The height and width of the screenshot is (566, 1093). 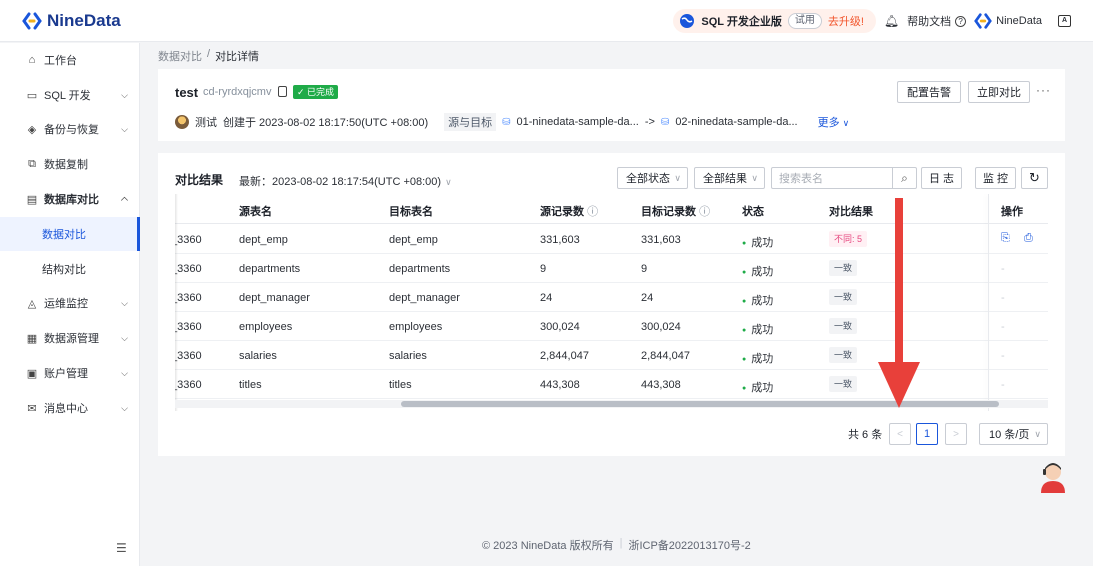 I want to click on globe-icon, so click(x=687, y=21).